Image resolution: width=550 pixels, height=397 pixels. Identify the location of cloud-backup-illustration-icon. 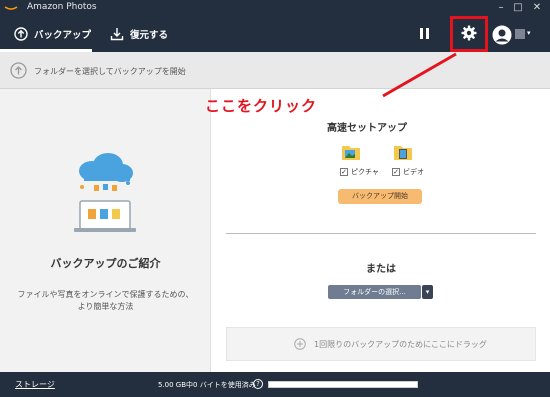
(105, 192).